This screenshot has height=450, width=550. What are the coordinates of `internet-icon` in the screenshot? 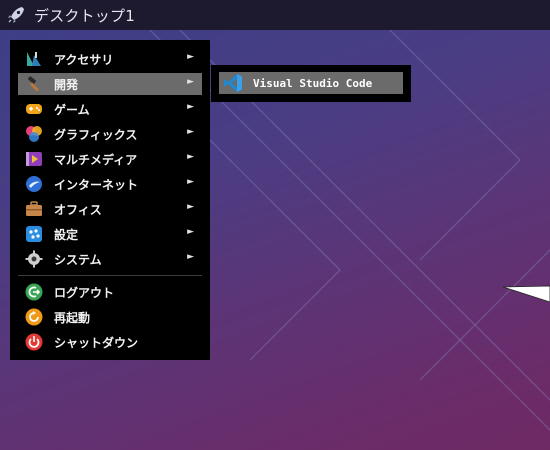 It's located at (34, 184).